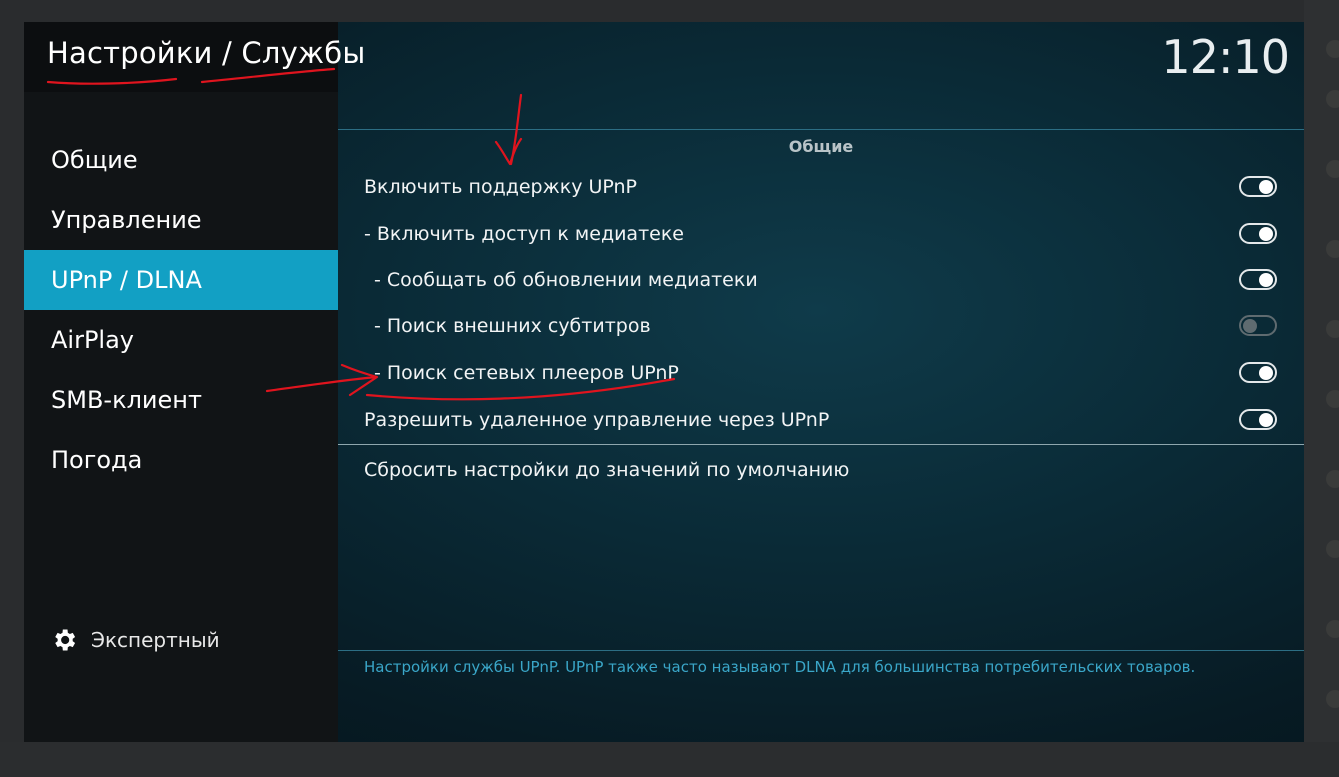  I want to click on setting-row: - Сообщать об обновлении медиатеки, so click(821, 280).